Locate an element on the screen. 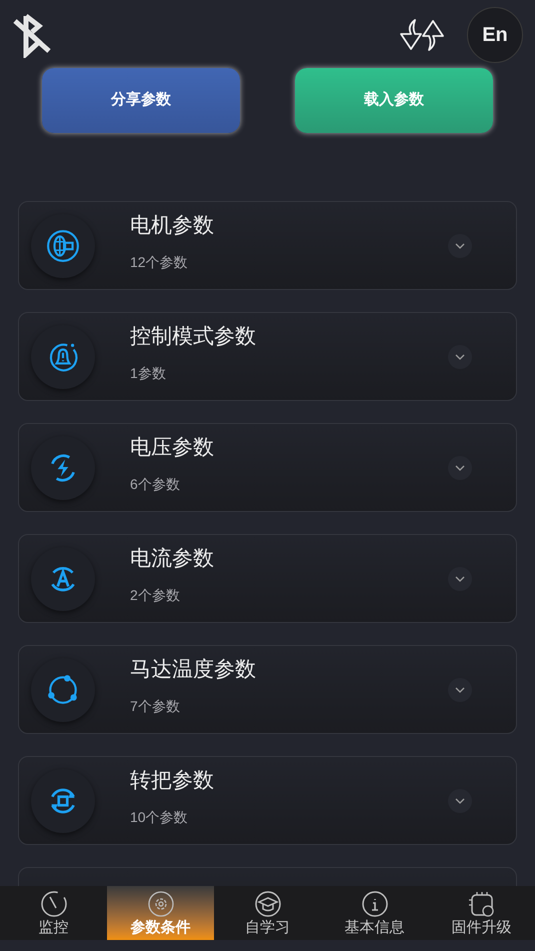  graduation-cap-icon is located at coordinates (268, 904).